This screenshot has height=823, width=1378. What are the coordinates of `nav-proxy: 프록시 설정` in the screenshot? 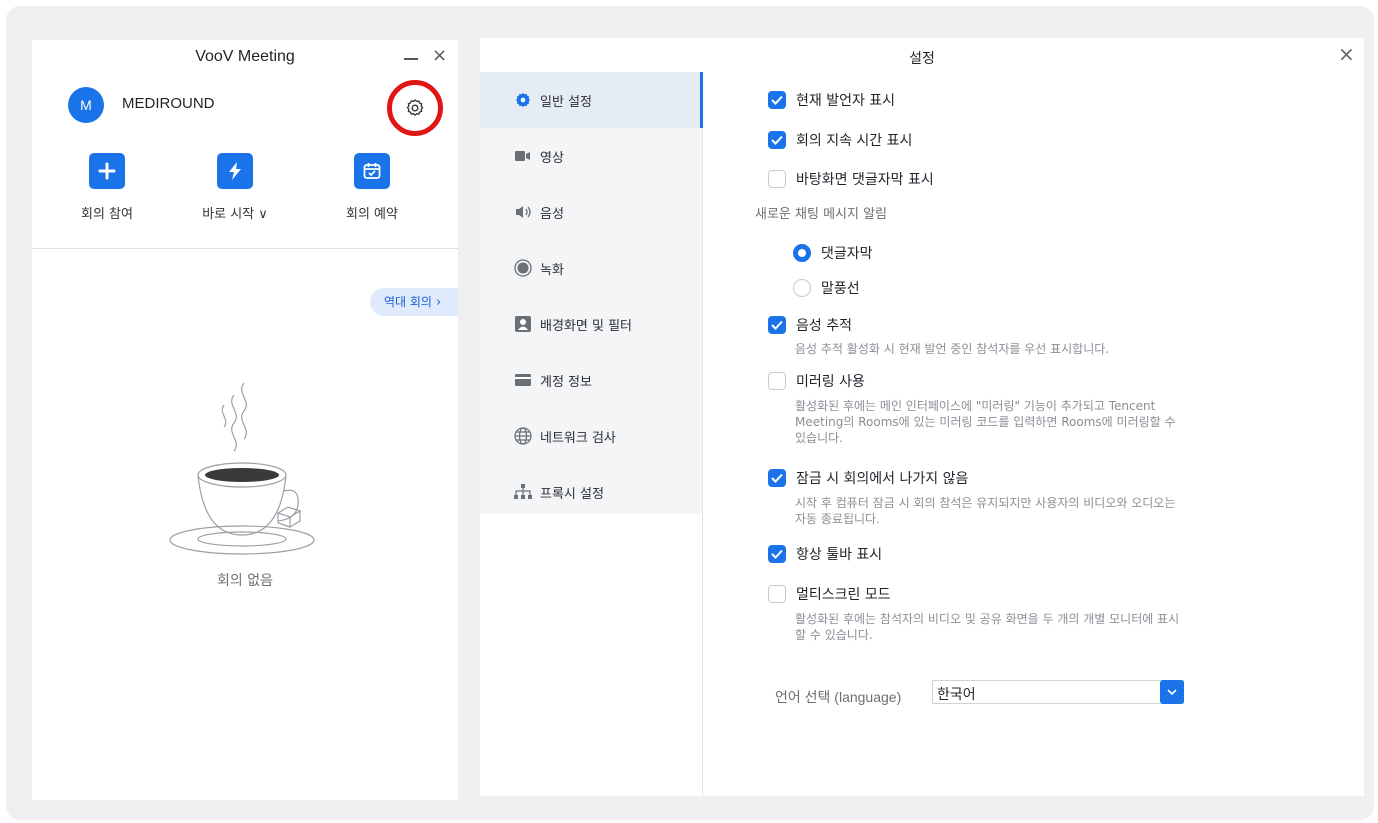 It's located at (591, 492).